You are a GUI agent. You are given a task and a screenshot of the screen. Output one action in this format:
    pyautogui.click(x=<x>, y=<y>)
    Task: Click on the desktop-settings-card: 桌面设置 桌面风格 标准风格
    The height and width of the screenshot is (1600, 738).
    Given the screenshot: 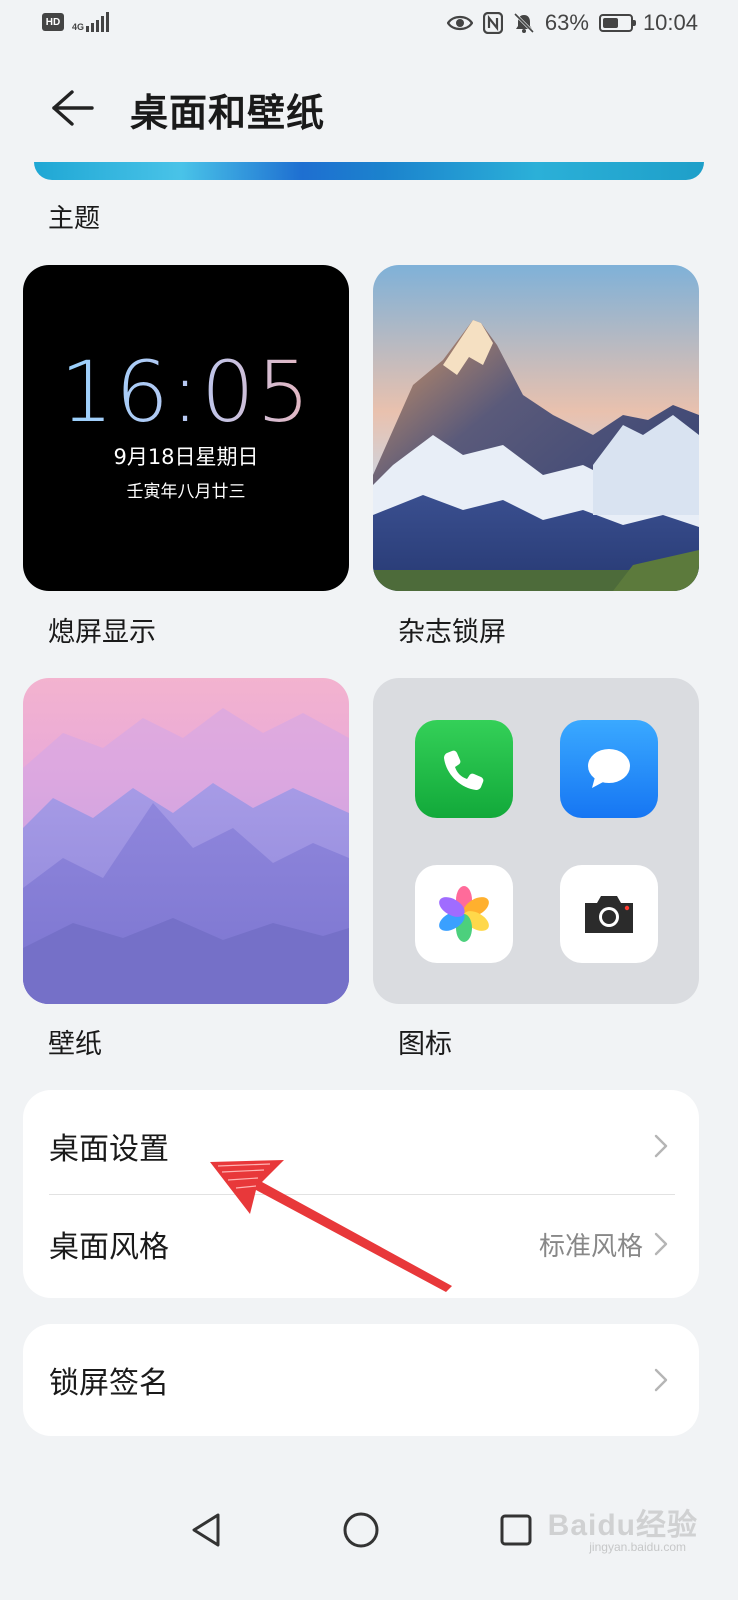 What is the action you would take?
    pyautogui.click(x=361, y=1194)
    